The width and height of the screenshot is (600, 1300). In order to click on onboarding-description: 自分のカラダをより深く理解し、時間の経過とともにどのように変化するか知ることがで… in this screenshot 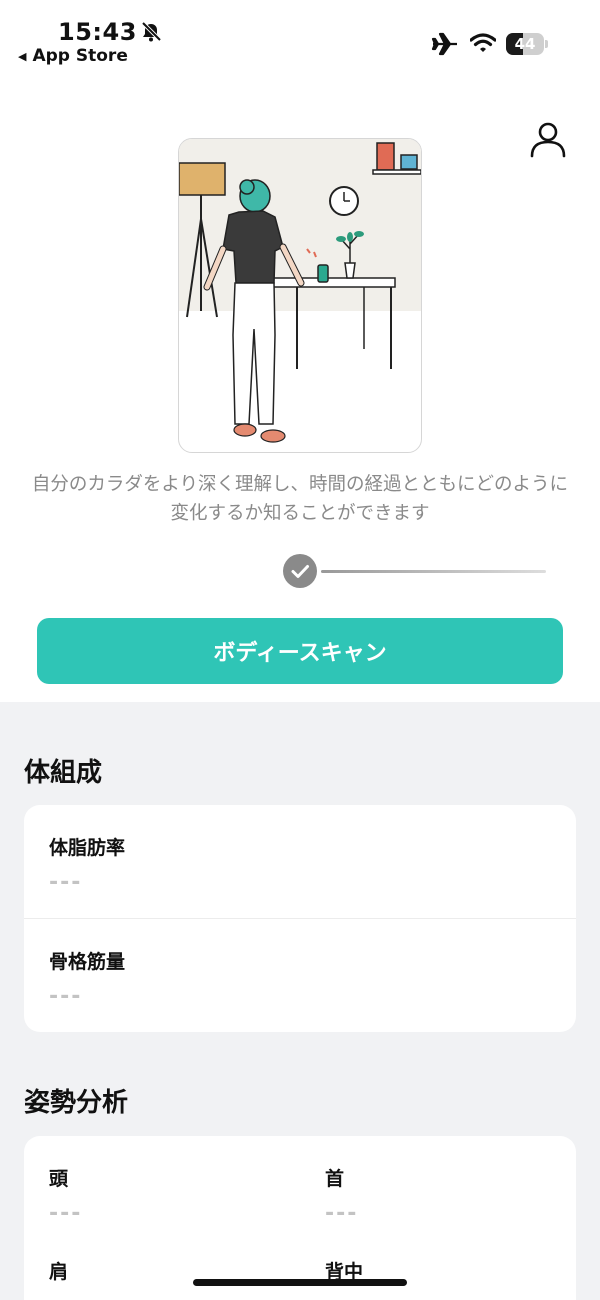, I will do `click(300, 499)`.